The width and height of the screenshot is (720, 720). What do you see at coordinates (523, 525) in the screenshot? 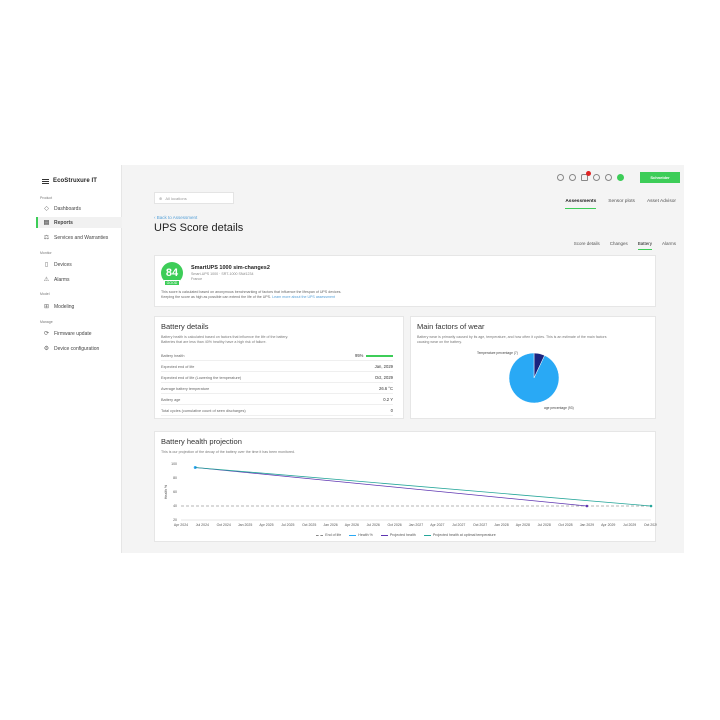
I see `x-tick-label: Apr 2028` at bounding box center [523, 525].